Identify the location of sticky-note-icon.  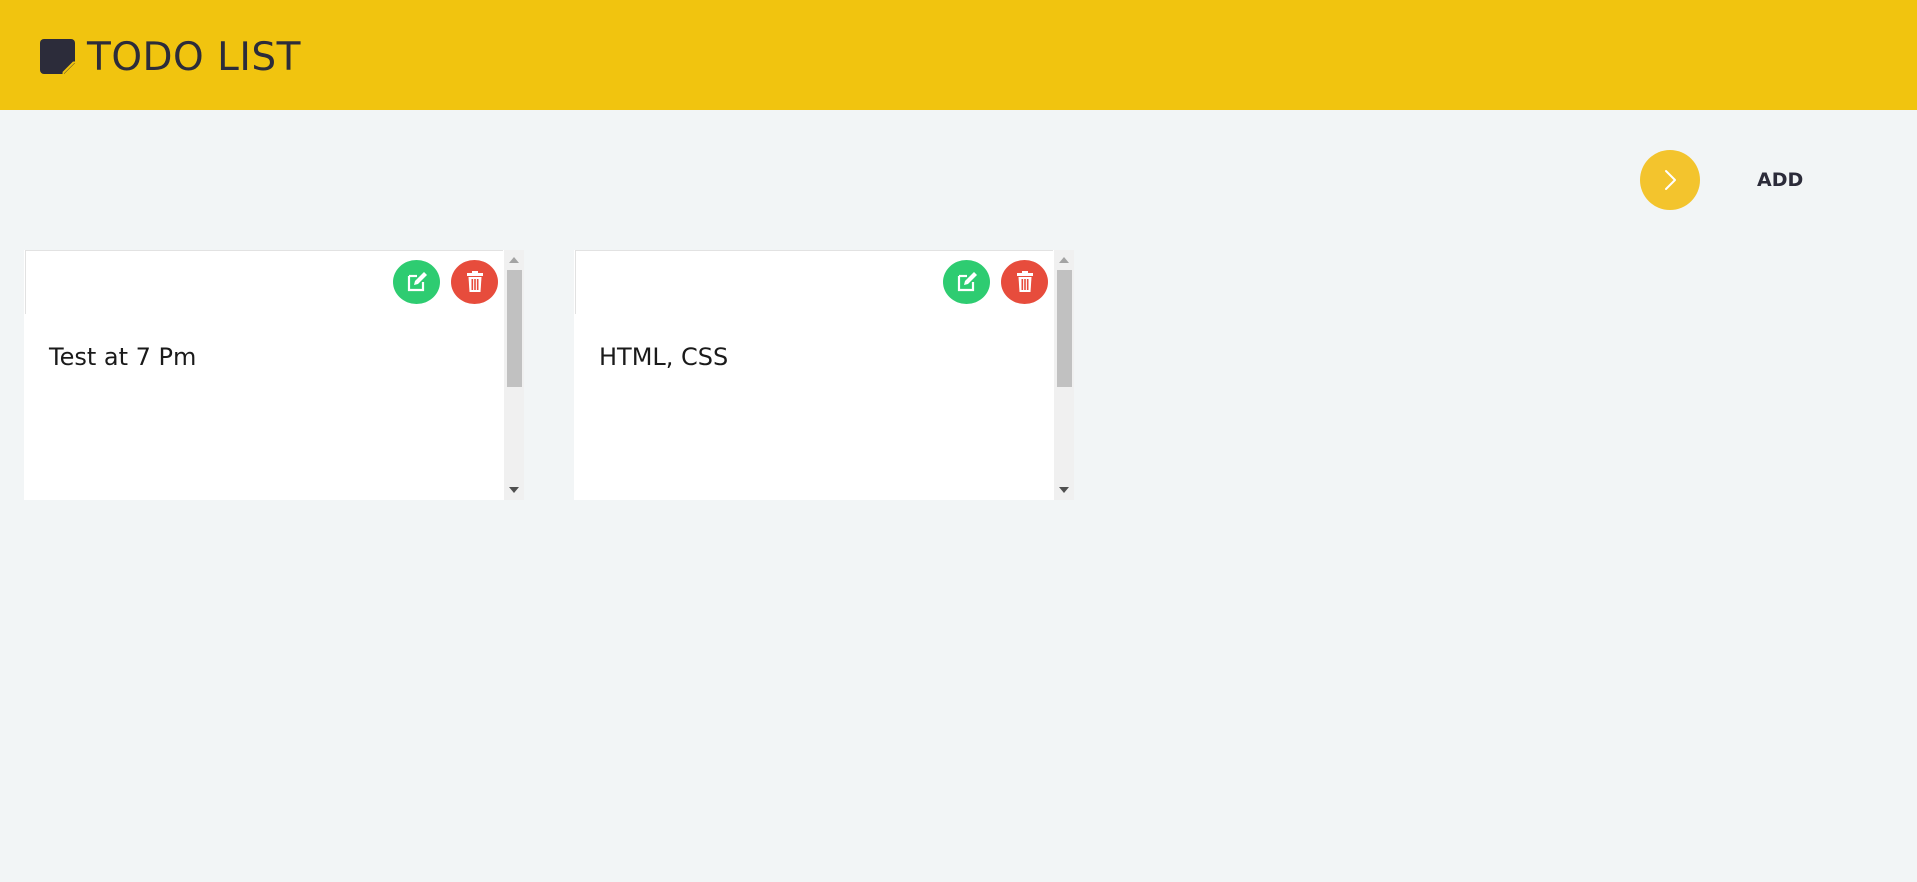
(57, 56).